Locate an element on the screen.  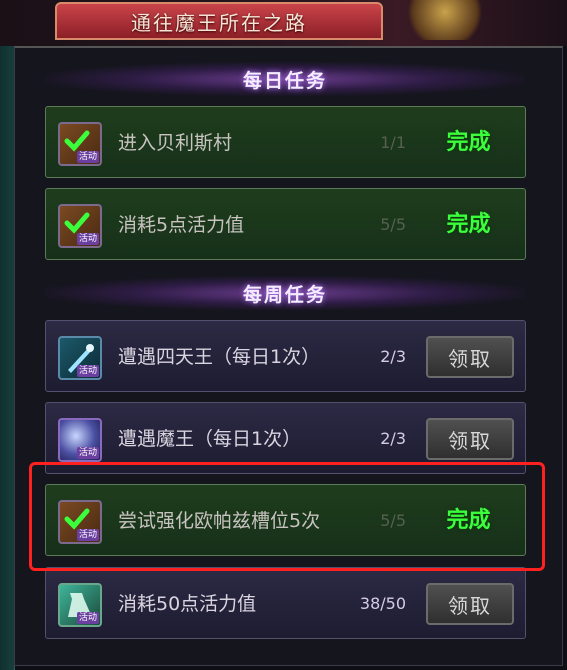
task-progress: 38/50 is located at coordinates (382, 603).